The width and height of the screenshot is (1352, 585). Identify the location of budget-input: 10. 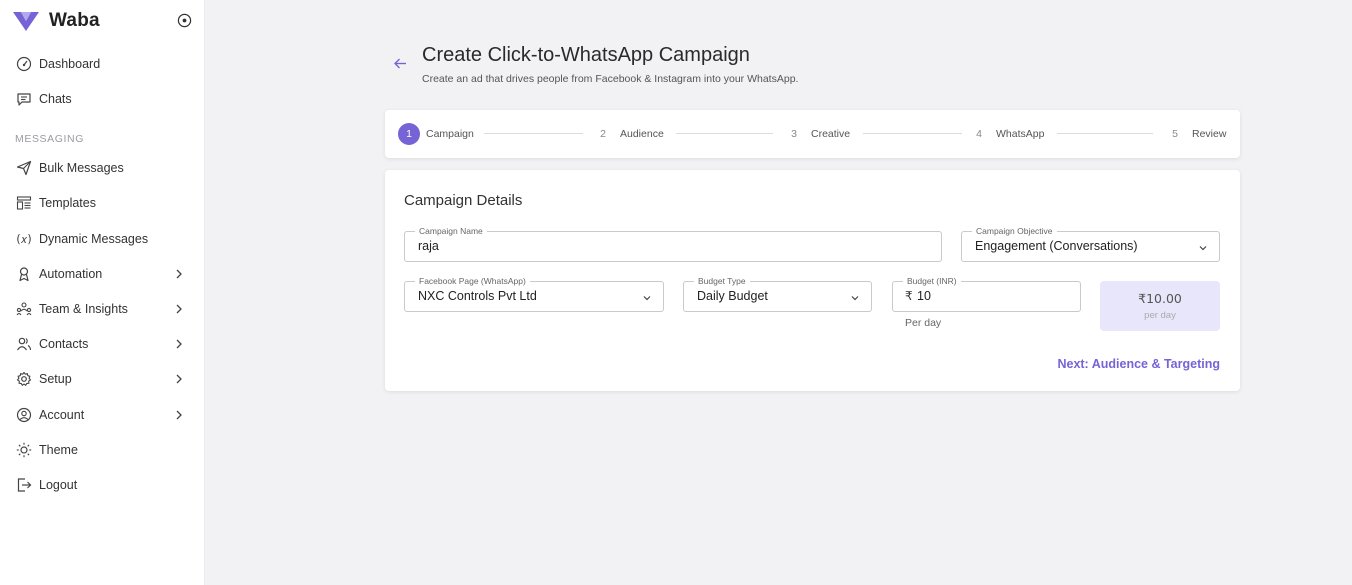
(924, 296).